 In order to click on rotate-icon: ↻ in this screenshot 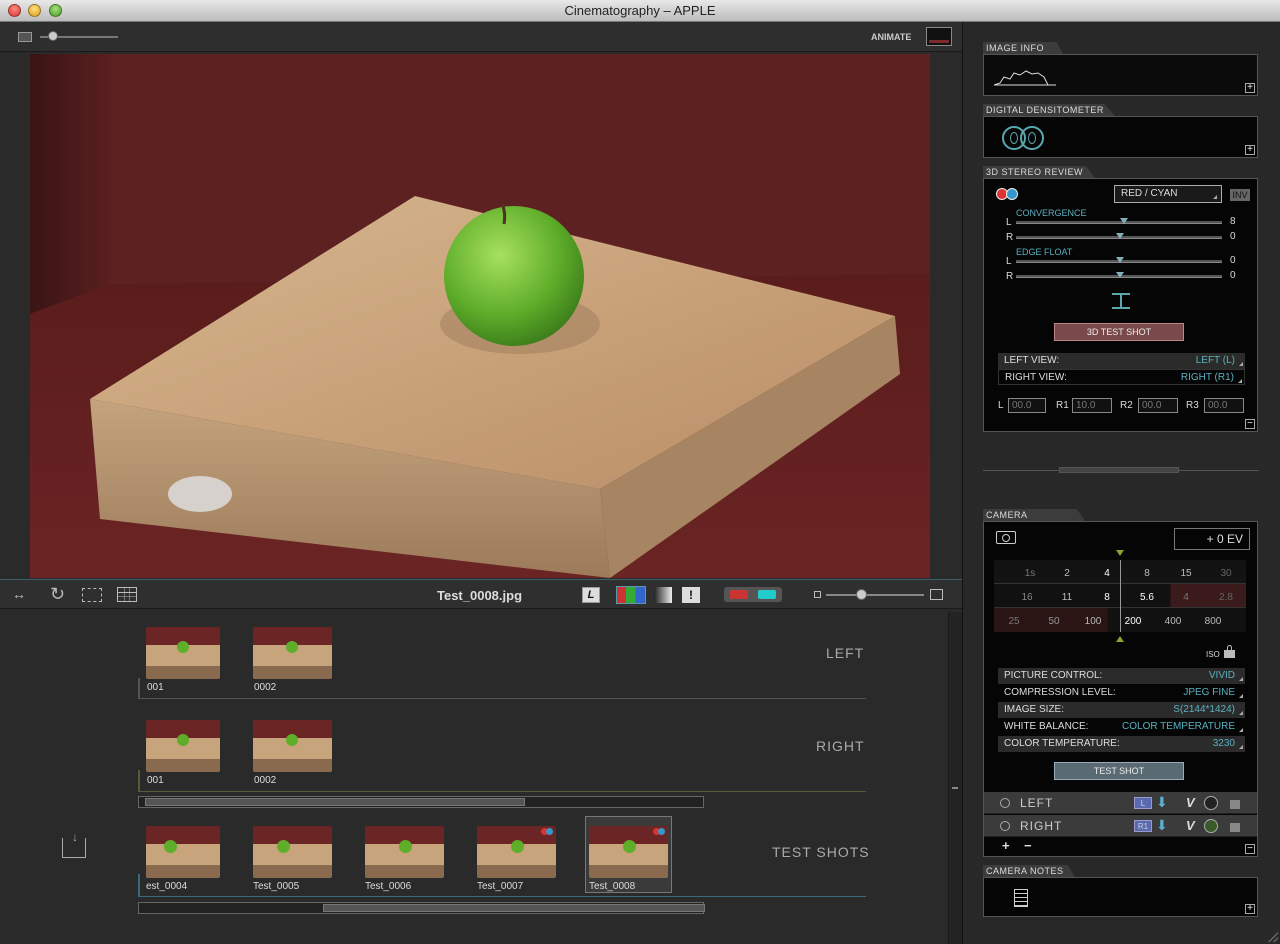, I will do `click(57, 594)`.